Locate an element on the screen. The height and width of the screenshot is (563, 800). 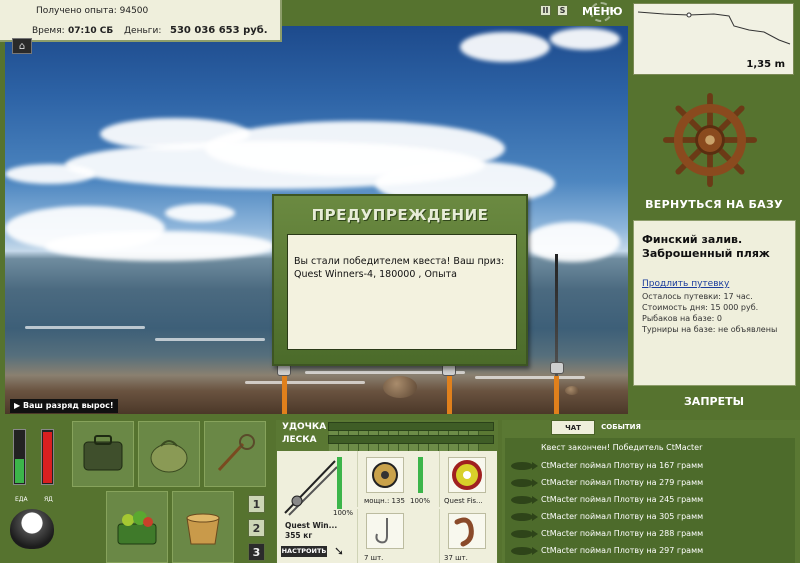
bait-bag-icon is located at coordinates (169, 456).